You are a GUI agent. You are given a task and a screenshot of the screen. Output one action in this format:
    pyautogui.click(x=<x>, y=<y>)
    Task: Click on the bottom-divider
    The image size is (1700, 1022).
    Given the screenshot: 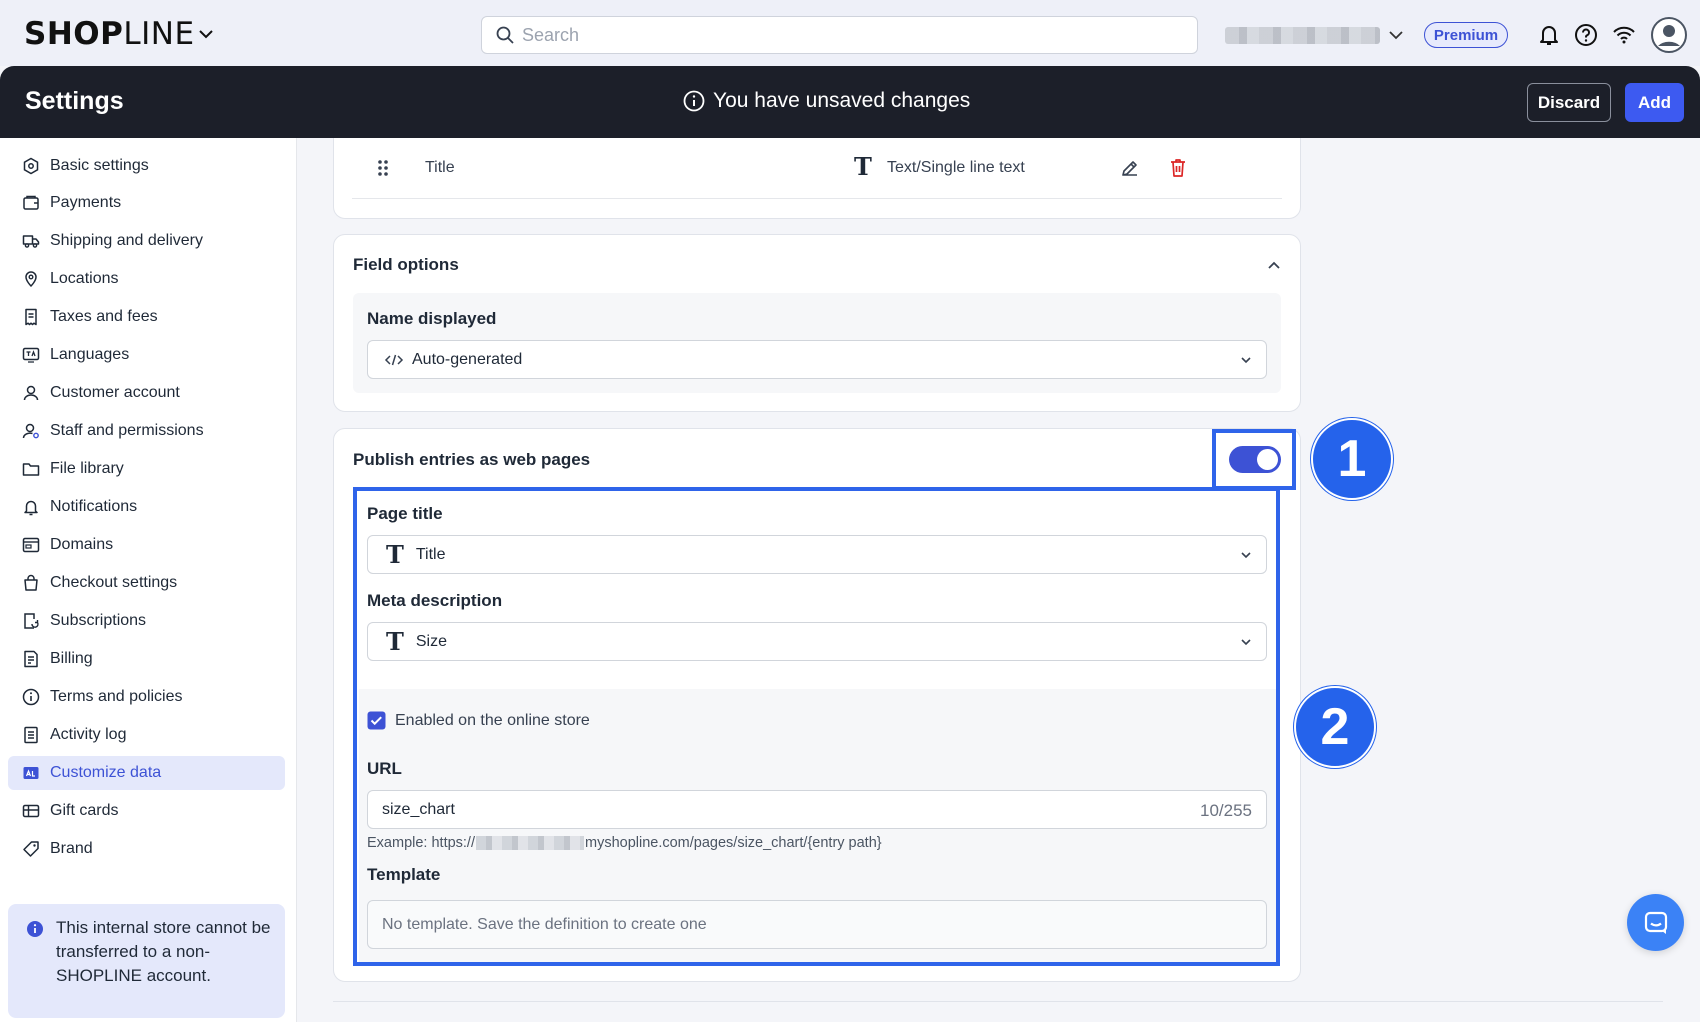 What is the action you would take?
    pyautogui.click(x=998, y=1001)
    